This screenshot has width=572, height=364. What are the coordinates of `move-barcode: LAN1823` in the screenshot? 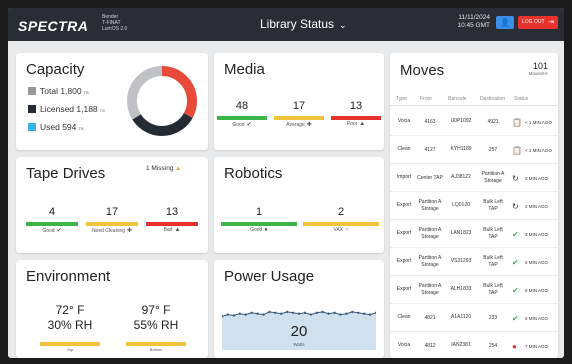 It's located at (461, 233).